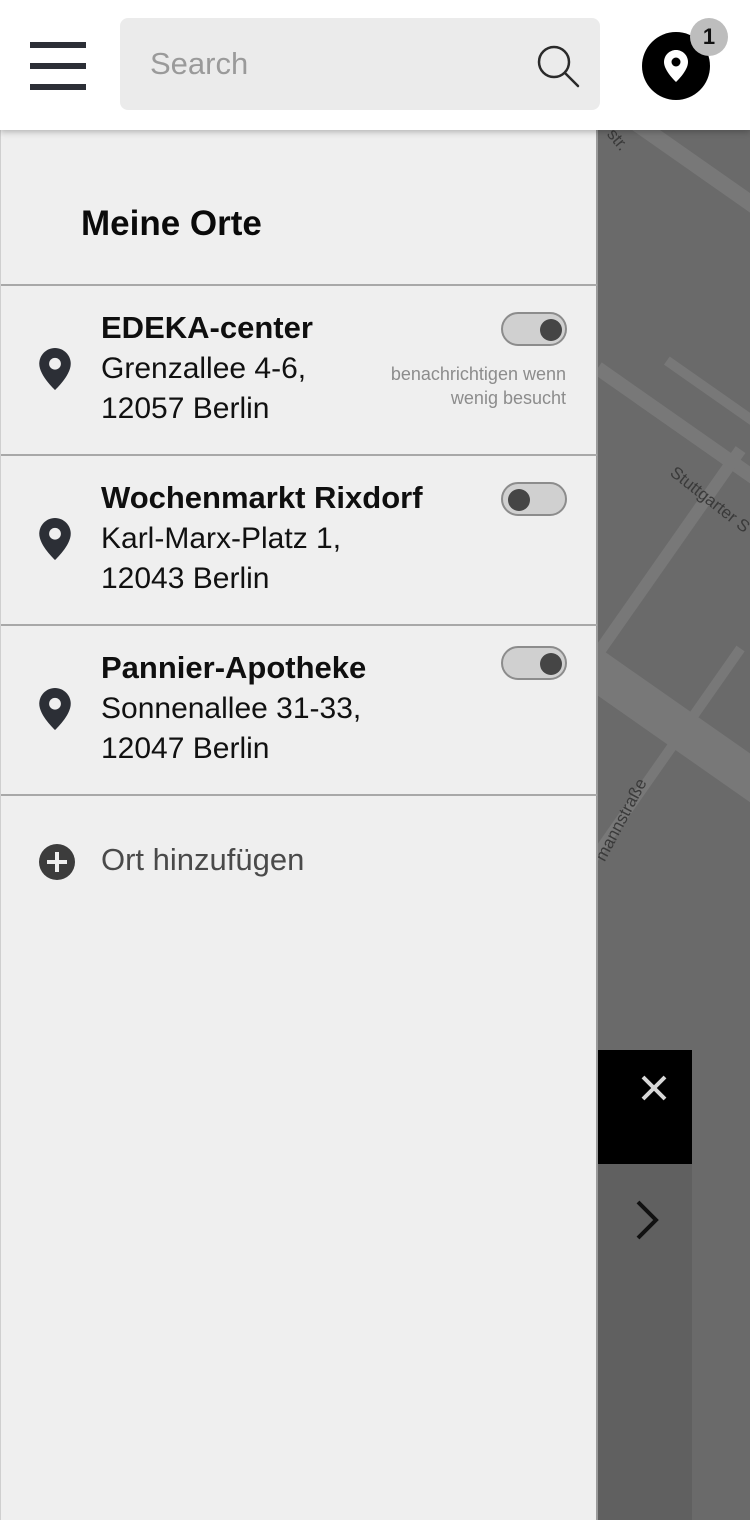  I want to click on location-count-badge: 1, so click(709, 37).